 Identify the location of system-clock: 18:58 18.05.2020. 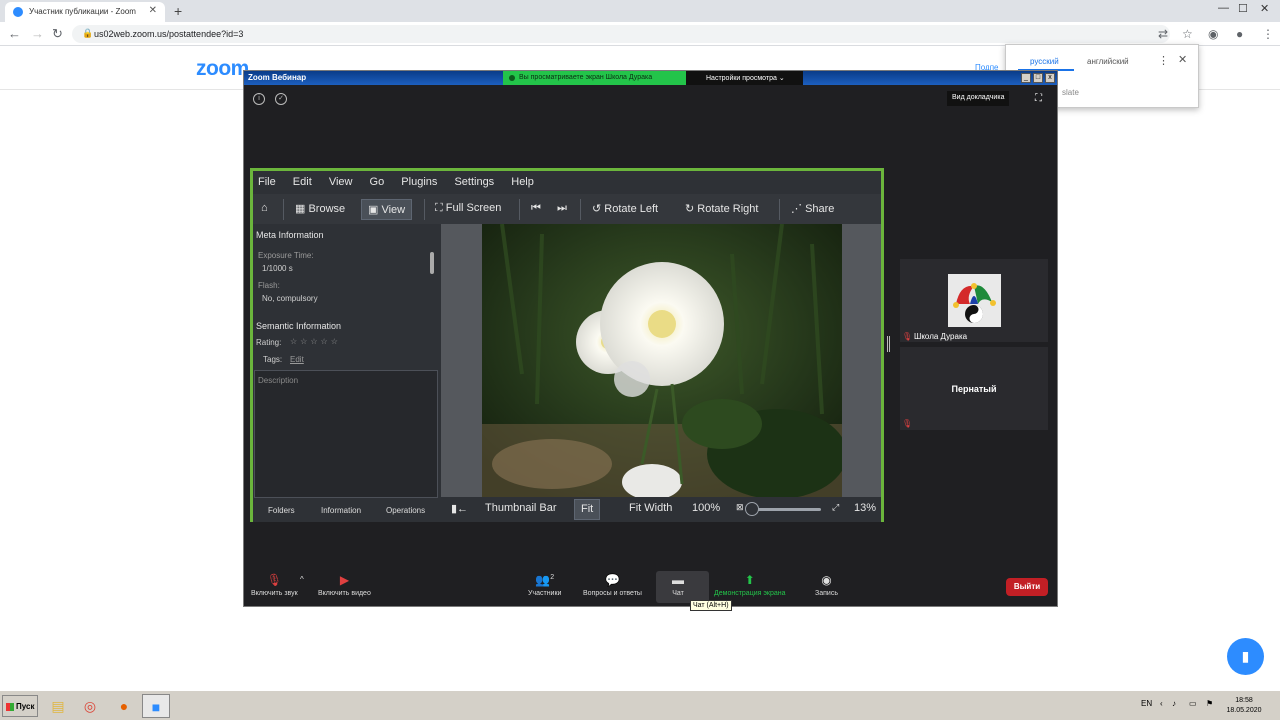
(1244, 706).